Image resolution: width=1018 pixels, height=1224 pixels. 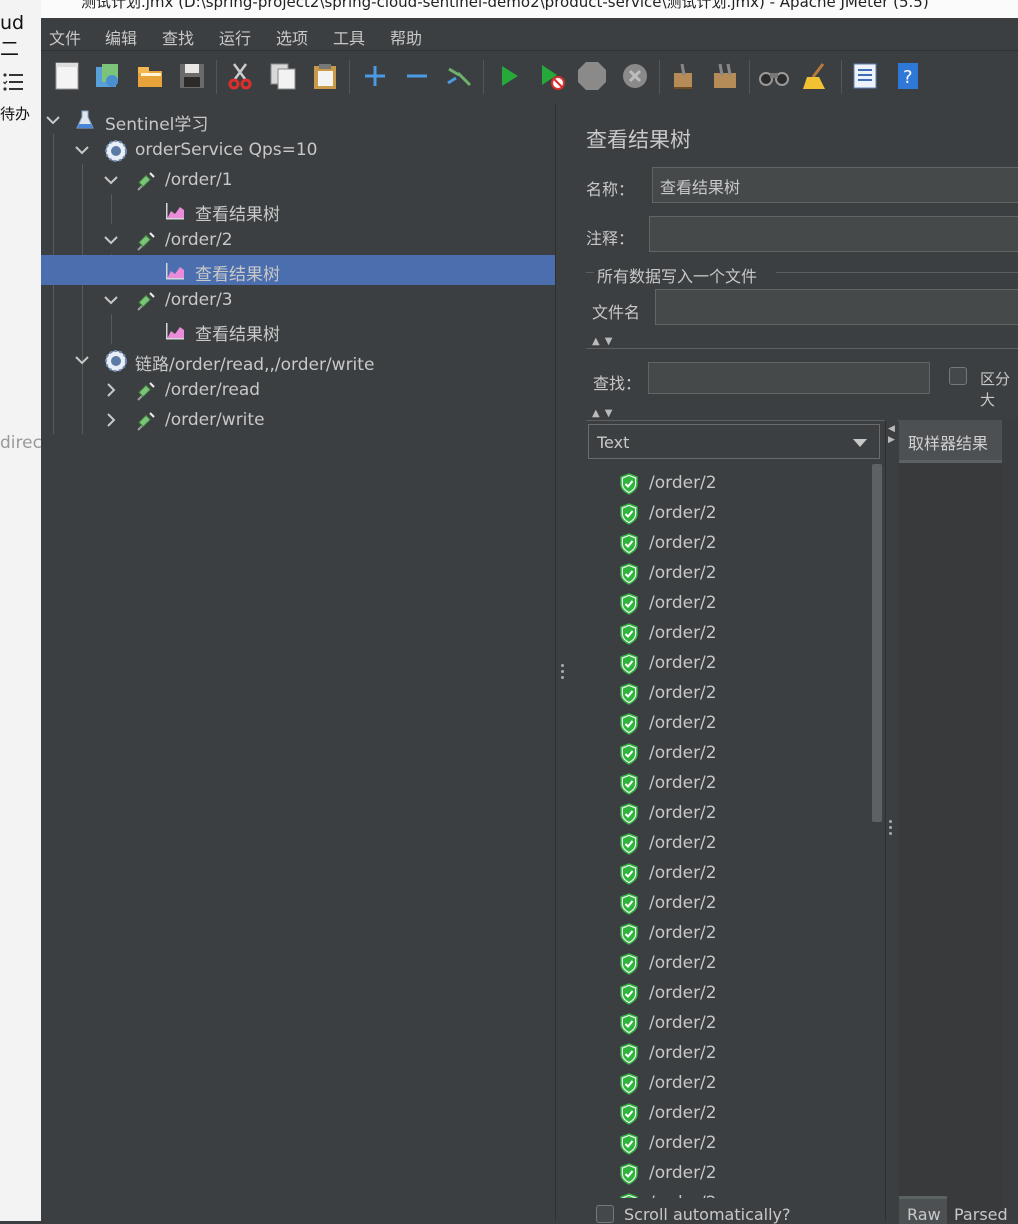 What do you see at coordinates (65, 37) in the screenshot?
I see `menu-file: 文件` at bounding box center [65, 37].